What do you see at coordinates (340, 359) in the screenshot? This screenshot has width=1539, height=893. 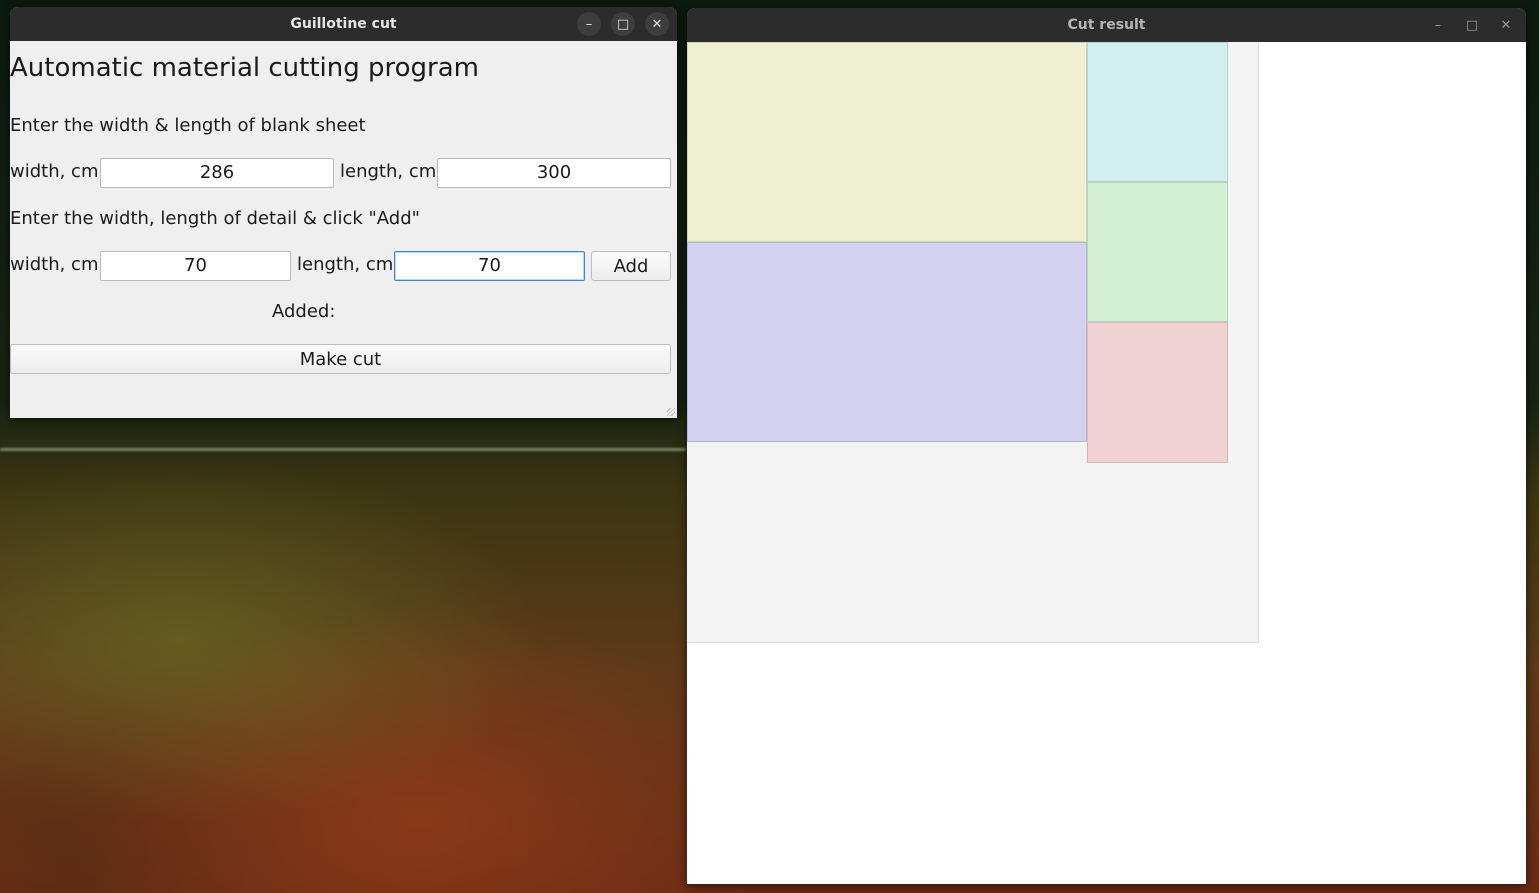 I see `make-cut-button: Make cut` at bounding box center [340, 359].